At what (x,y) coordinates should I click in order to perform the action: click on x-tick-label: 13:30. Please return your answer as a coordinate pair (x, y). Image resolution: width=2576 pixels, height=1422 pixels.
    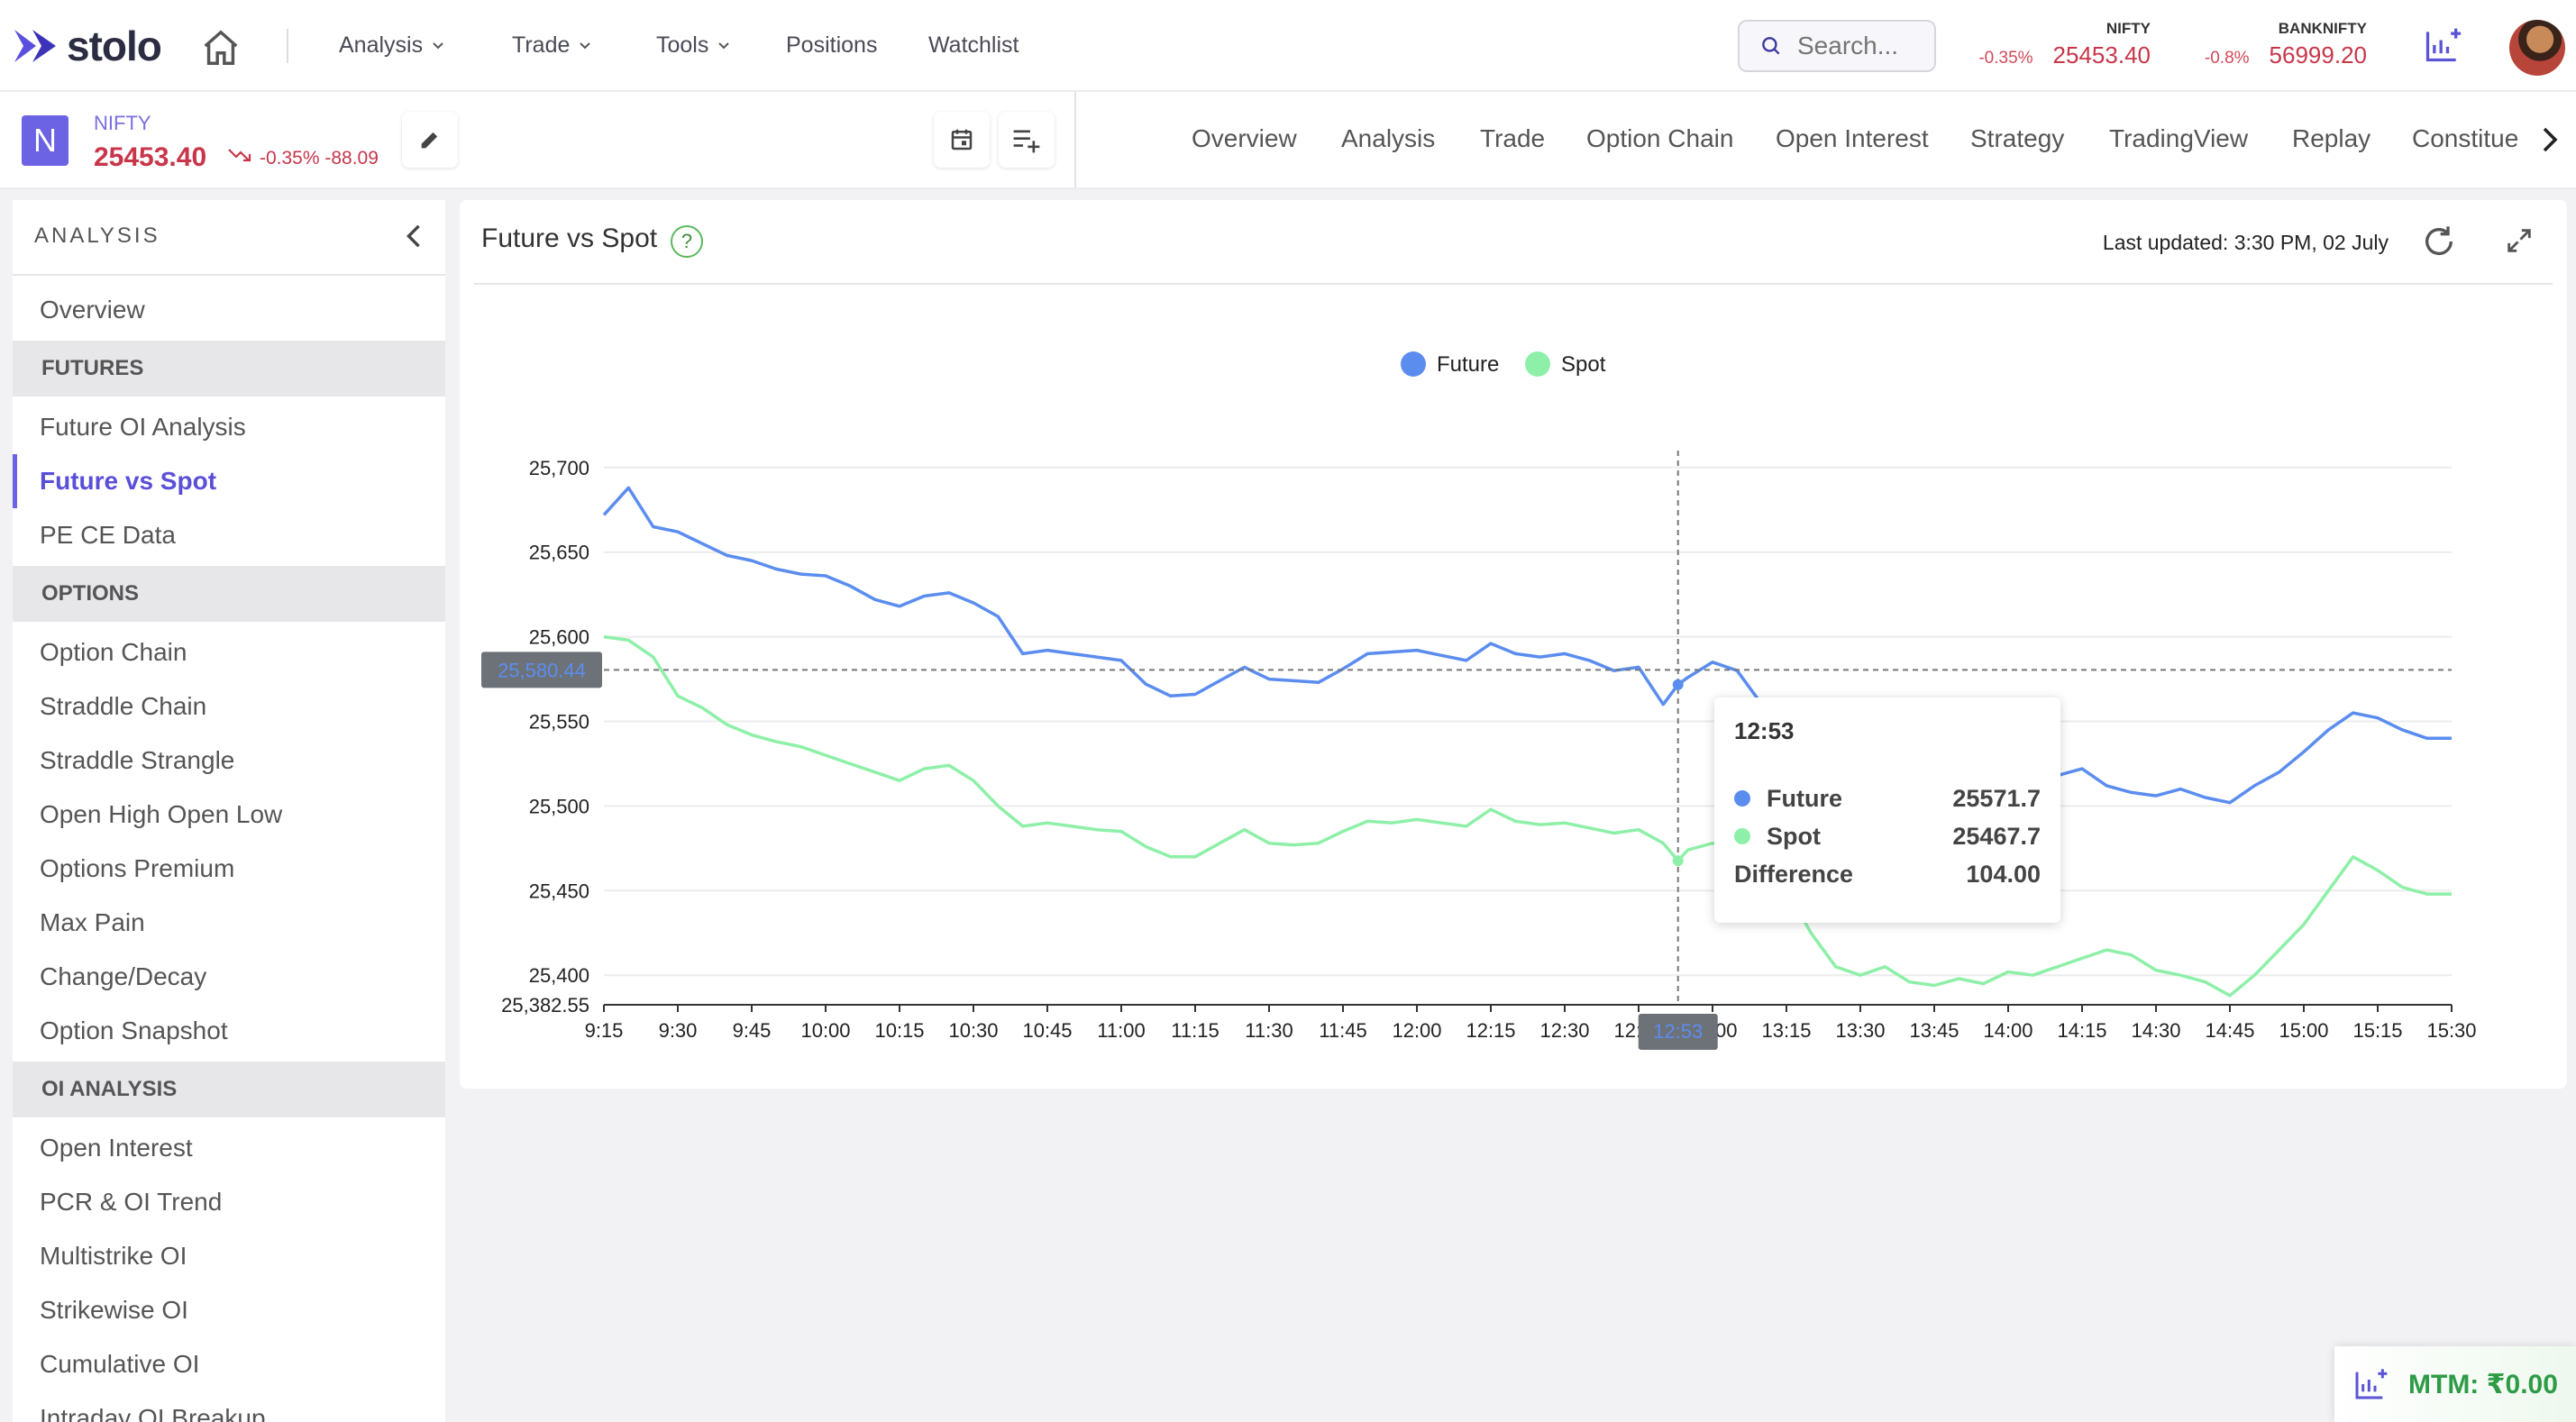
    Looking at the image, I should click on (1860, 1030).